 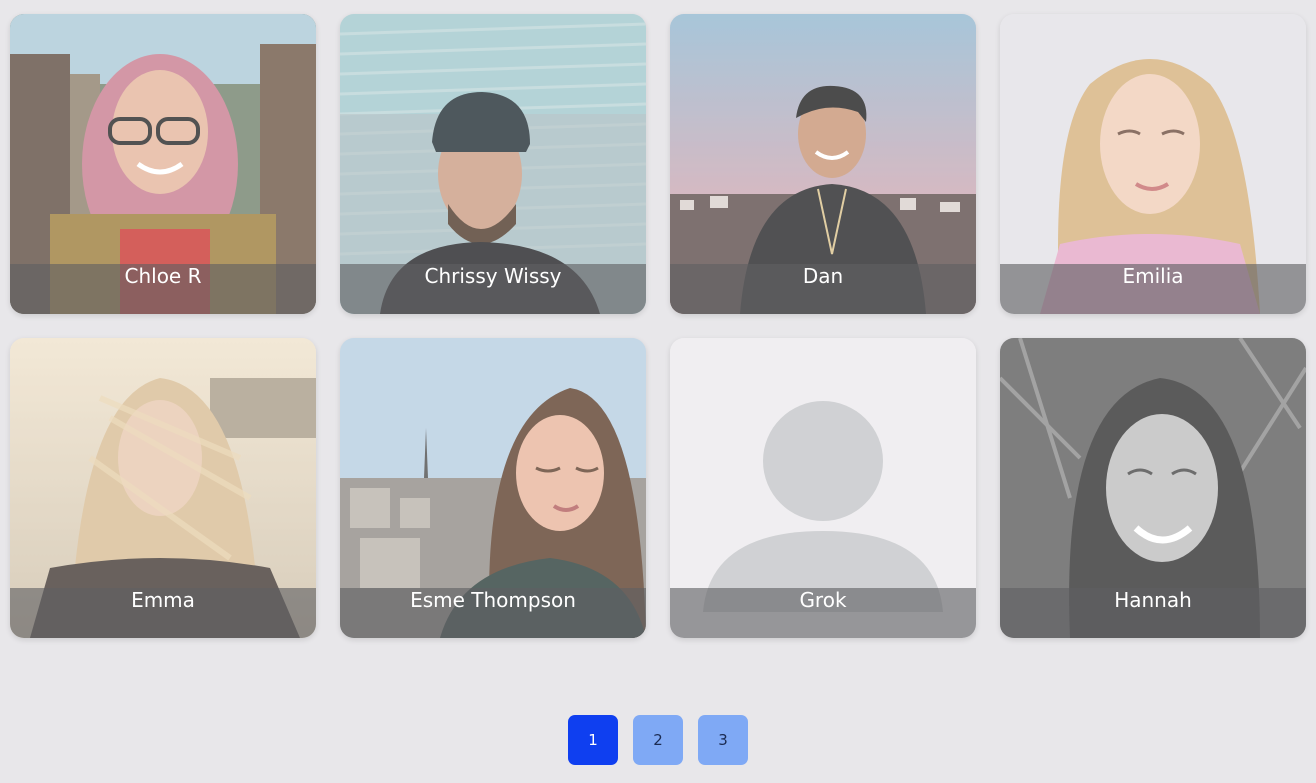 What do you see at coordinates (163, 600) in the screenshot?
I see `profile-name: Emma` at bounding box center [163, 600].